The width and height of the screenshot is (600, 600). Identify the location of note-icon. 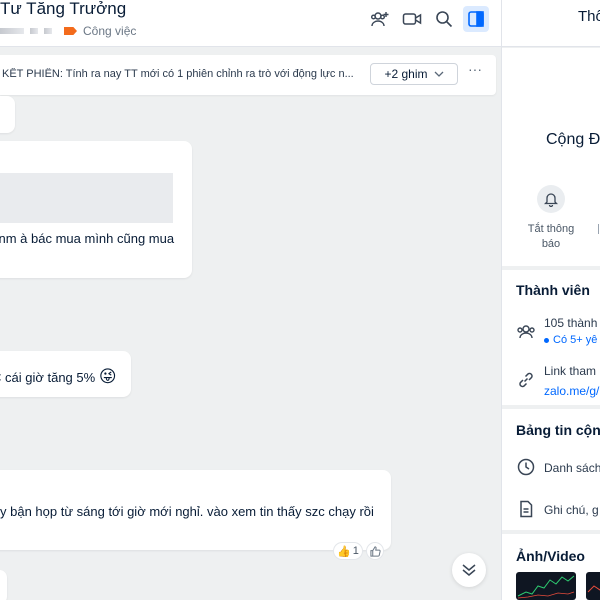
(526, 509).